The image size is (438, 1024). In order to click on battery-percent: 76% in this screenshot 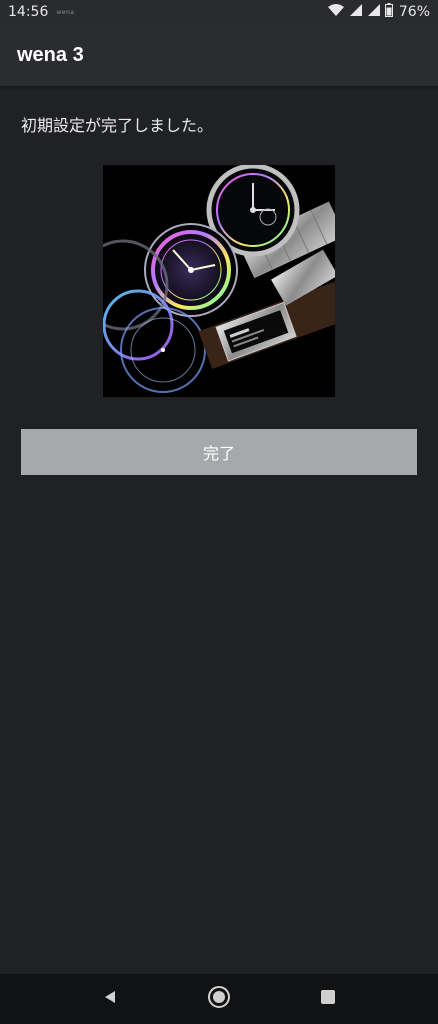, I will do `click(414, 12)`.